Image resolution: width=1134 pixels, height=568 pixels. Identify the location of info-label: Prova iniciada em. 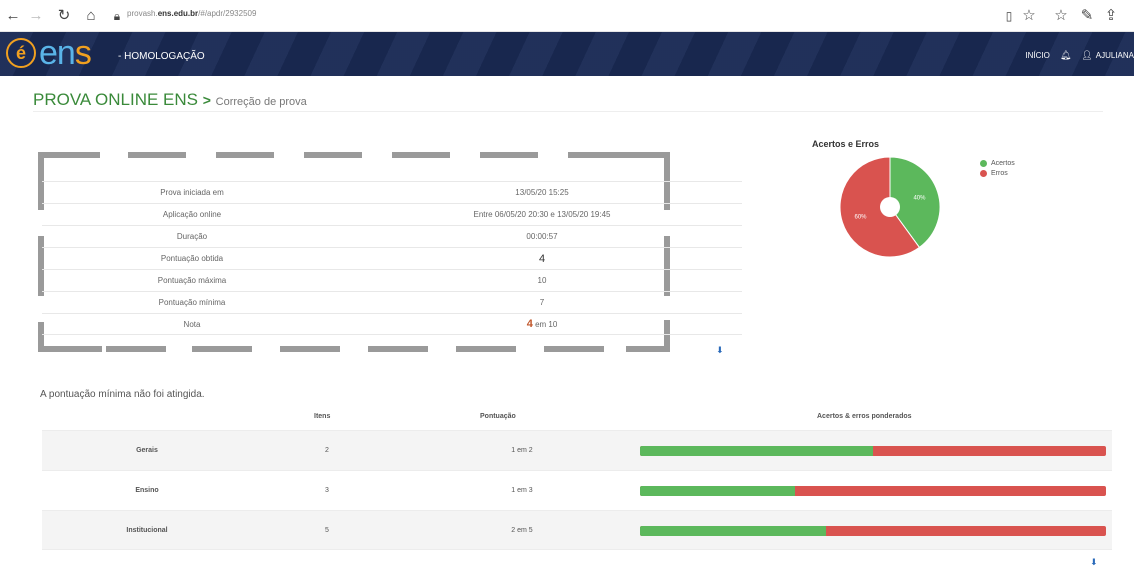
(192, 192).